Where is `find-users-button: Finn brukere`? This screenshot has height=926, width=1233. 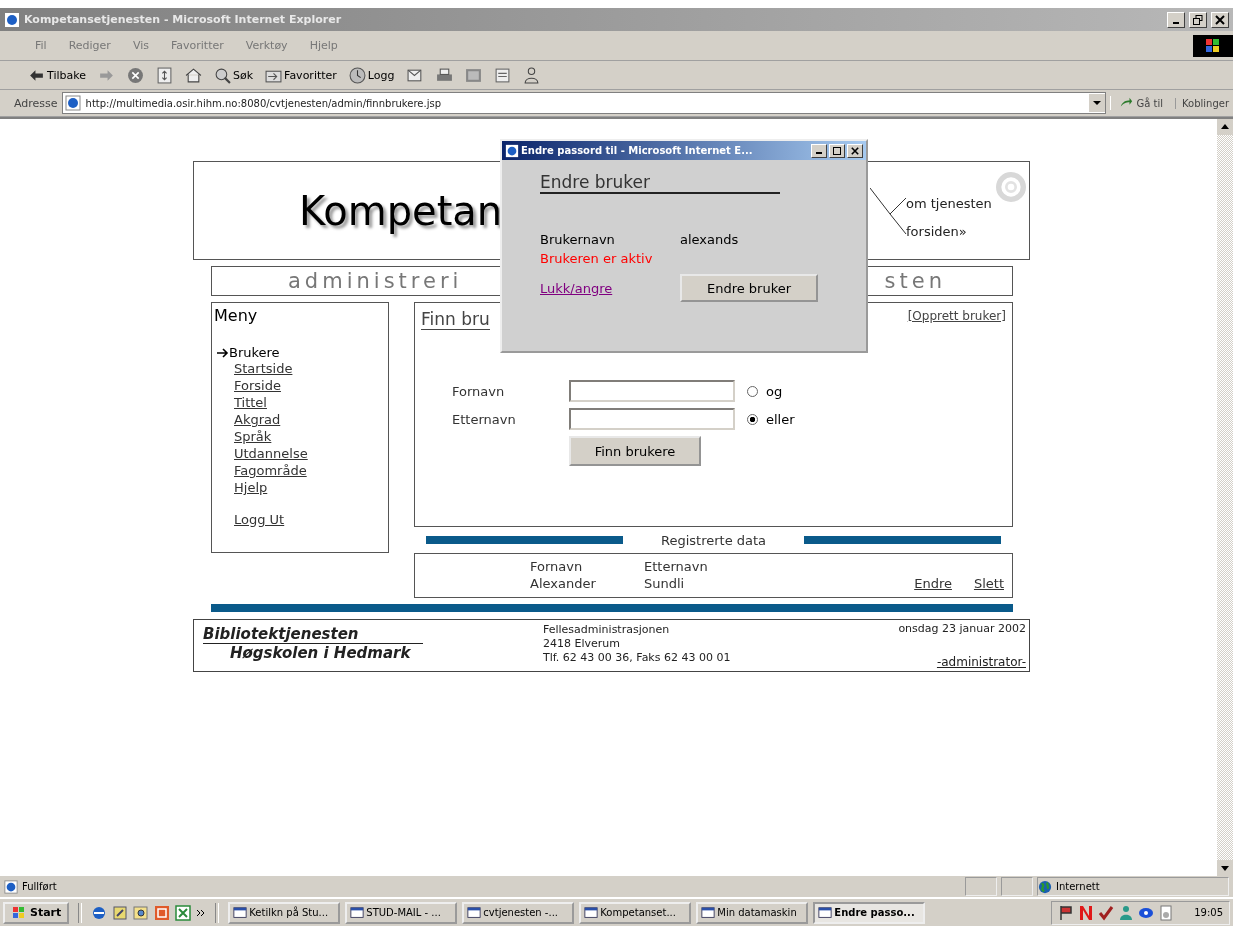
find-users-button: Finn brukere is located at coordinates (635, 451).